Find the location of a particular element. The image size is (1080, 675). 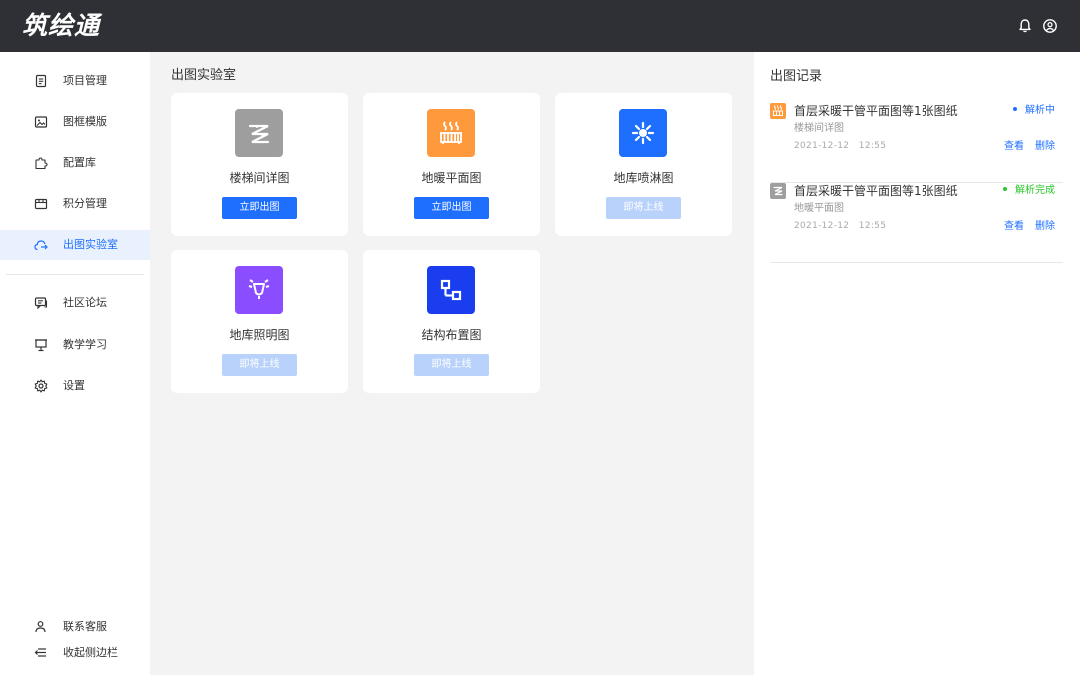

person-icon is located at coordinates (40, 626).